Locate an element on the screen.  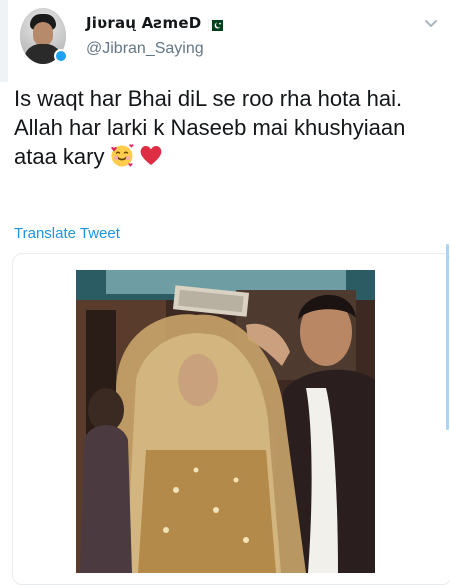
author-name-row: Jiʋraų AƨmeD is located at coordinates (155, 23).